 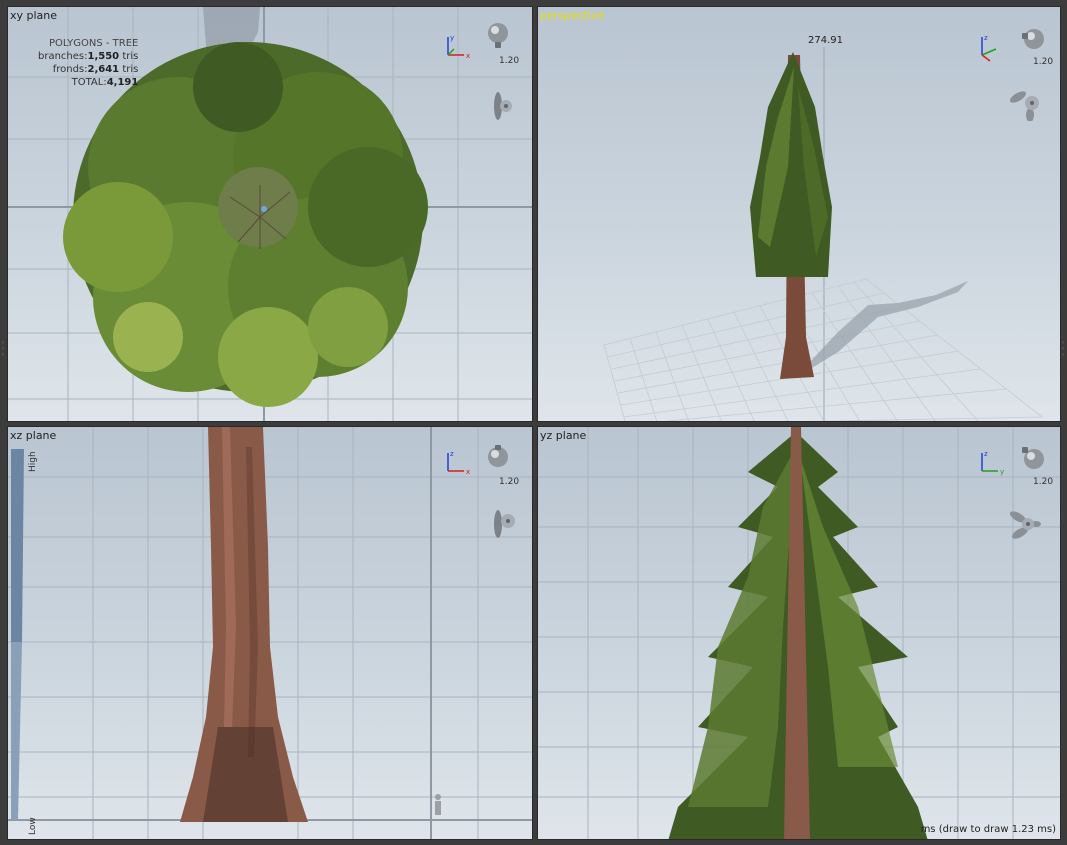 I want to click on redwood-crown-side-view, so click(x=798, y=633).